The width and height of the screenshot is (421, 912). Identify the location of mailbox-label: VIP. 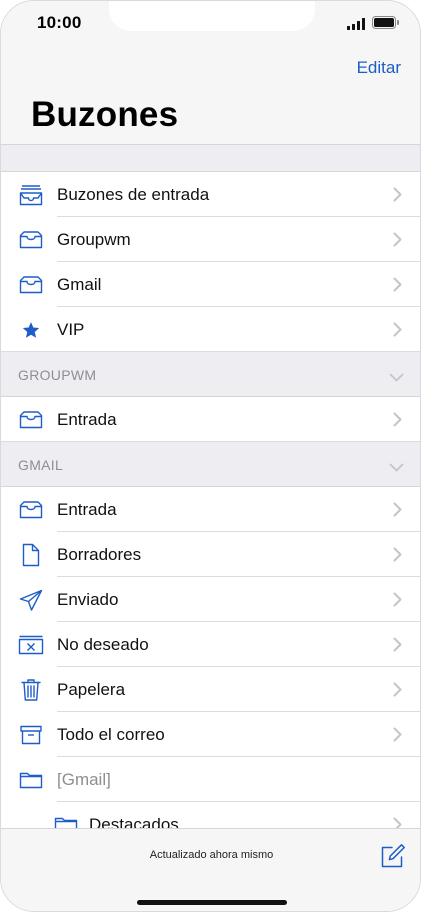
(71, 329).